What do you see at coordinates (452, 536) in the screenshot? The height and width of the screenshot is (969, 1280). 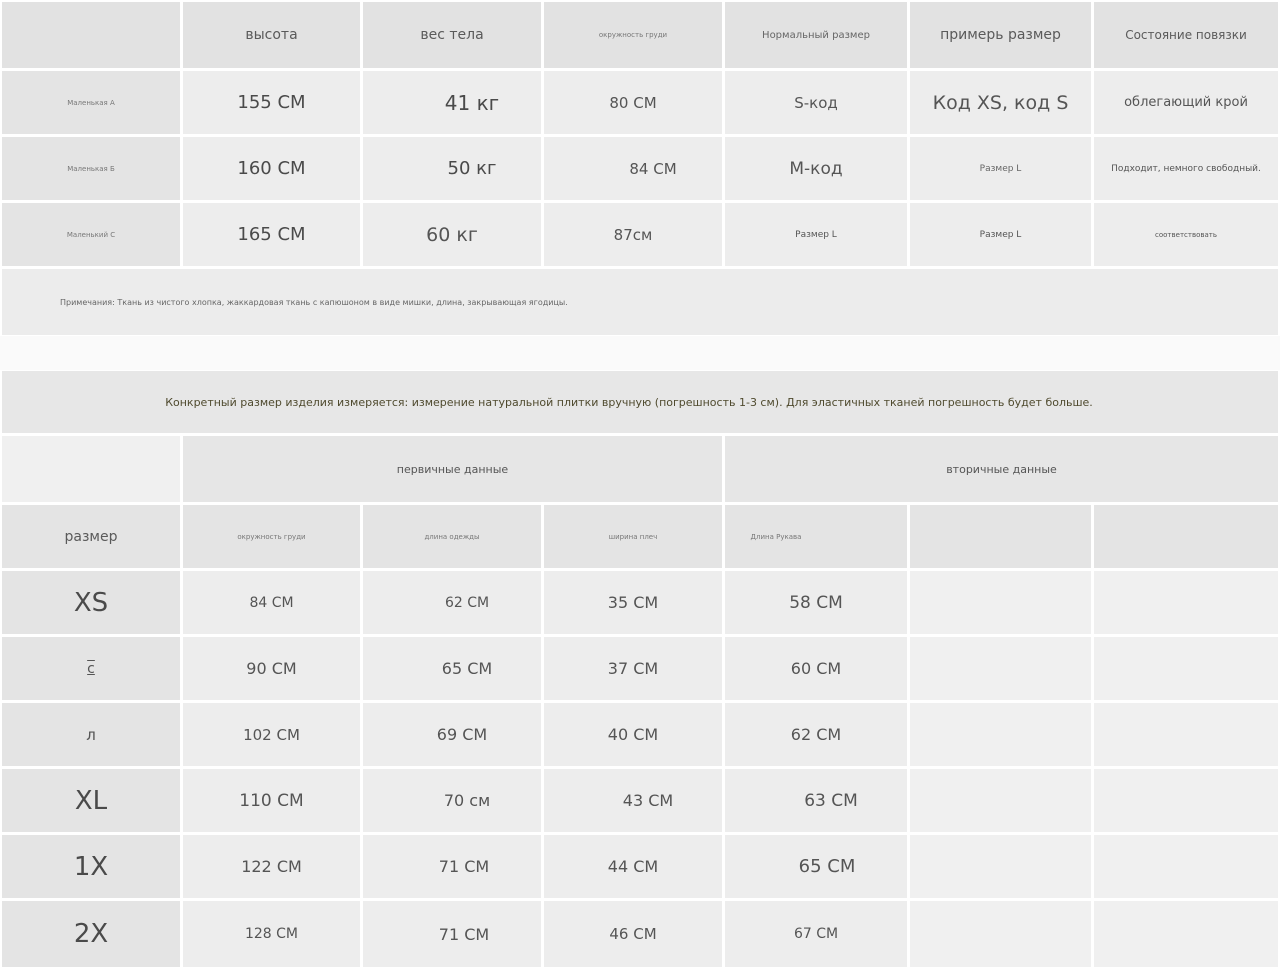 I see `subheader-length: длина одежды` at bounding box center [452, 536].